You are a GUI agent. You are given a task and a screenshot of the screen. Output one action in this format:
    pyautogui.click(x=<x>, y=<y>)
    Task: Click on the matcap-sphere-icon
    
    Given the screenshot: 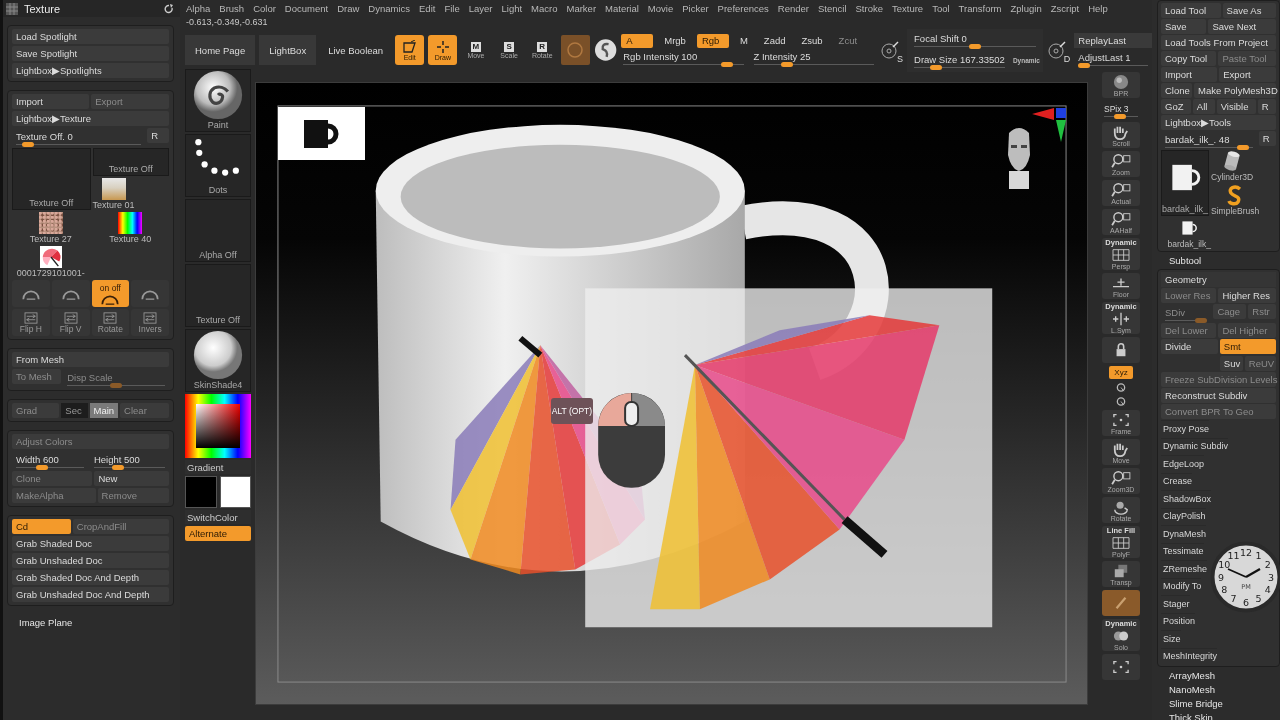 What is the action you would take?
    pyautogui.click(x=605, y=50)
    